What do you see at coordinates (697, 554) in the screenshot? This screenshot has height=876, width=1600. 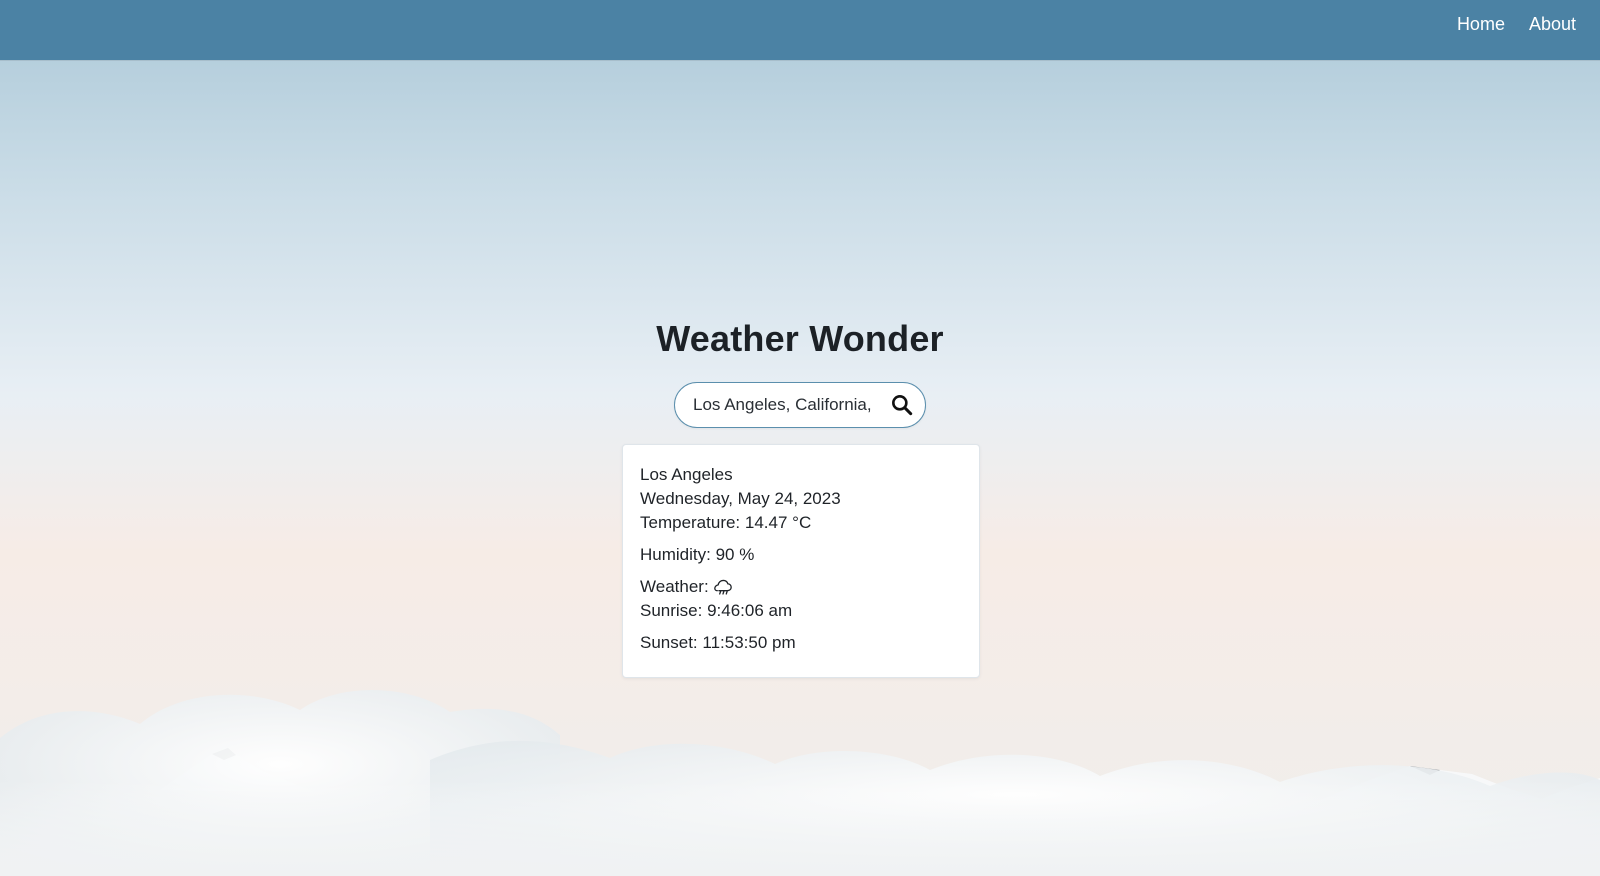 I see `humidity-value: Humidity: 90 %` at bounding box center [697, 554].